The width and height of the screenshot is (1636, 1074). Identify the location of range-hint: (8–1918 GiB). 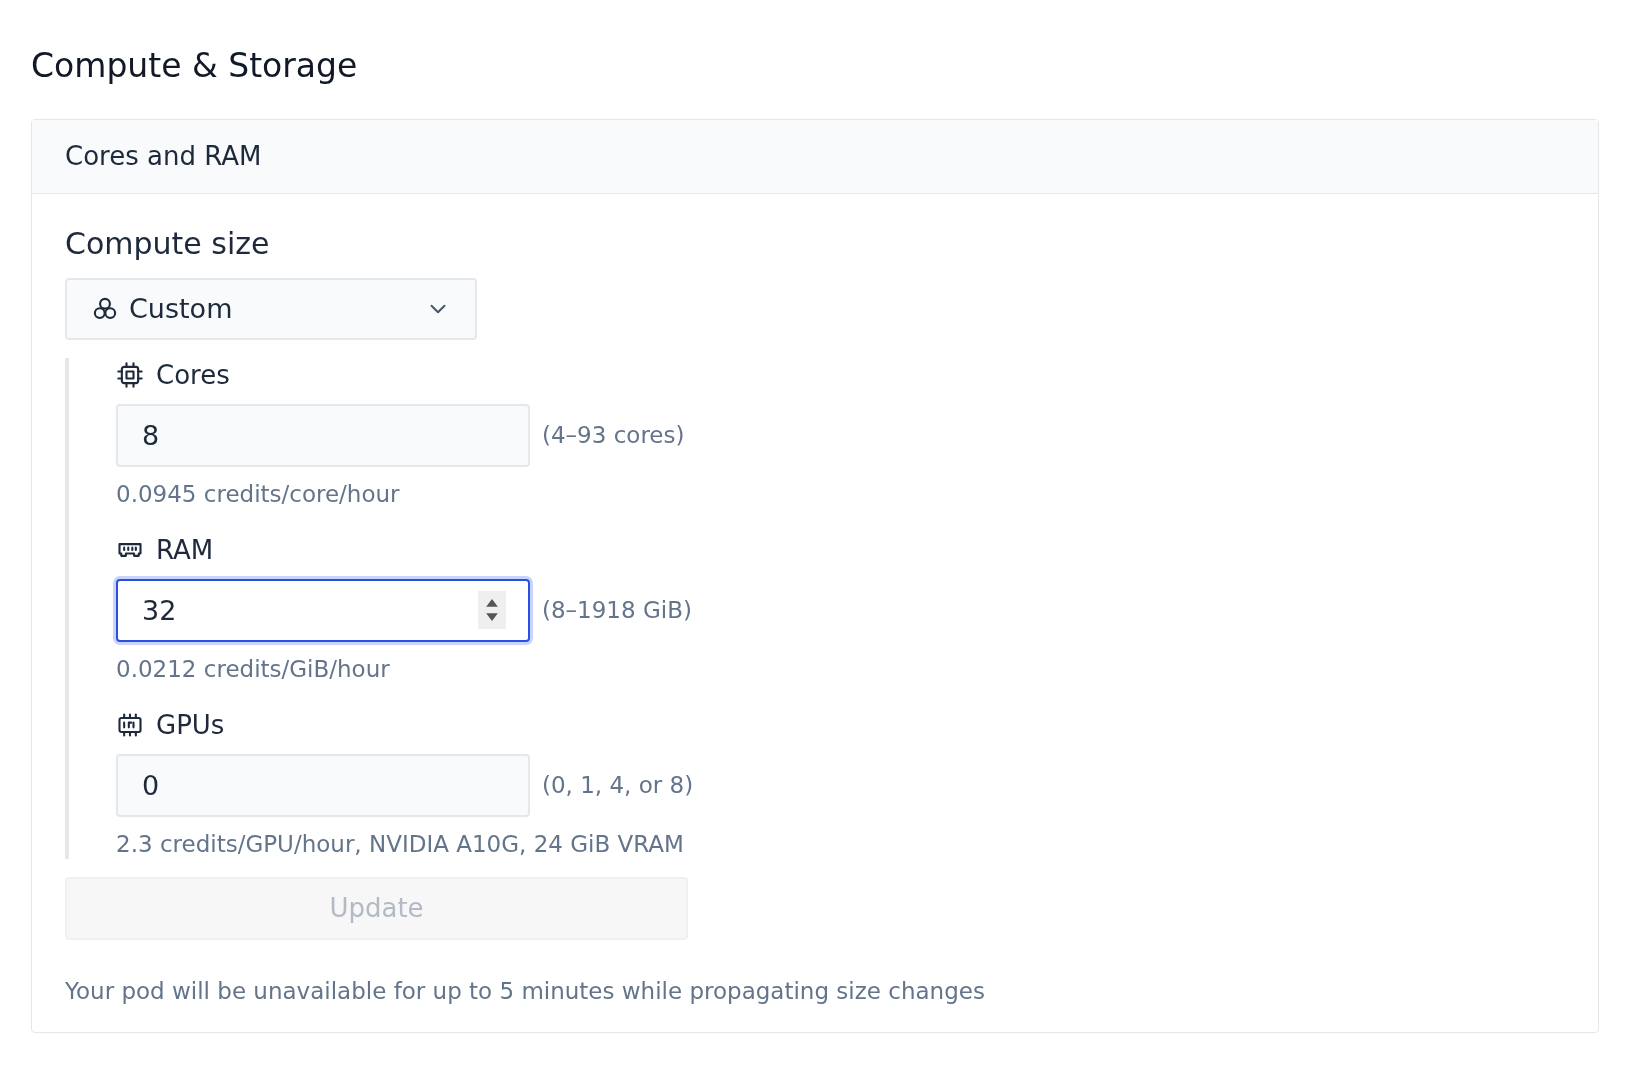
(617, 610).